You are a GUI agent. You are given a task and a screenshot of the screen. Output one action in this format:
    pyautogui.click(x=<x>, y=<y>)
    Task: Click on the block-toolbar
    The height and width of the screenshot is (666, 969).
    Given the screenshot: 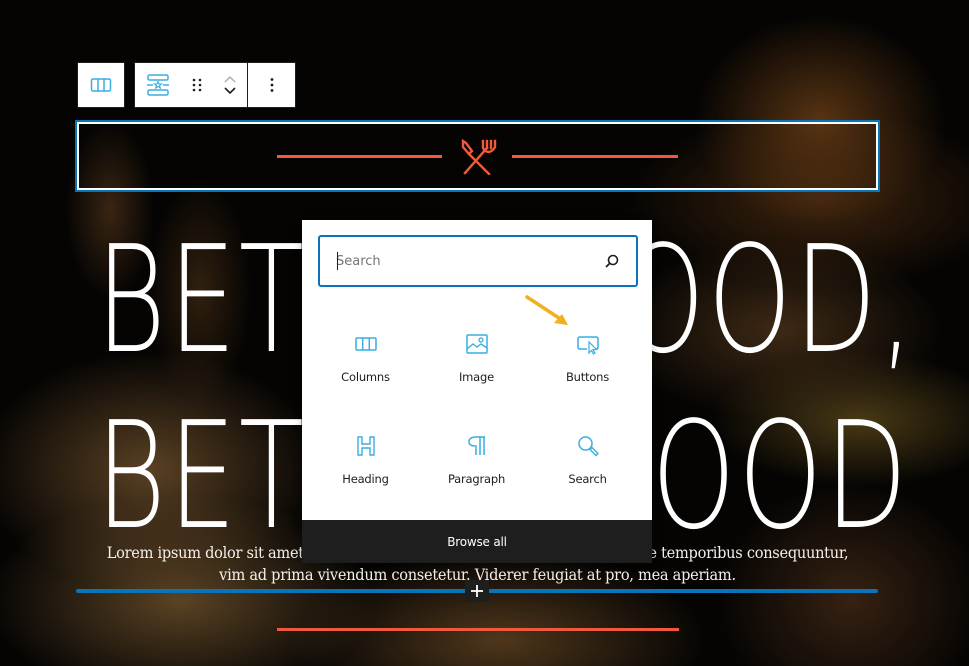 What is the action you would take?
    pyautogui.click(x=186, y=85)
    